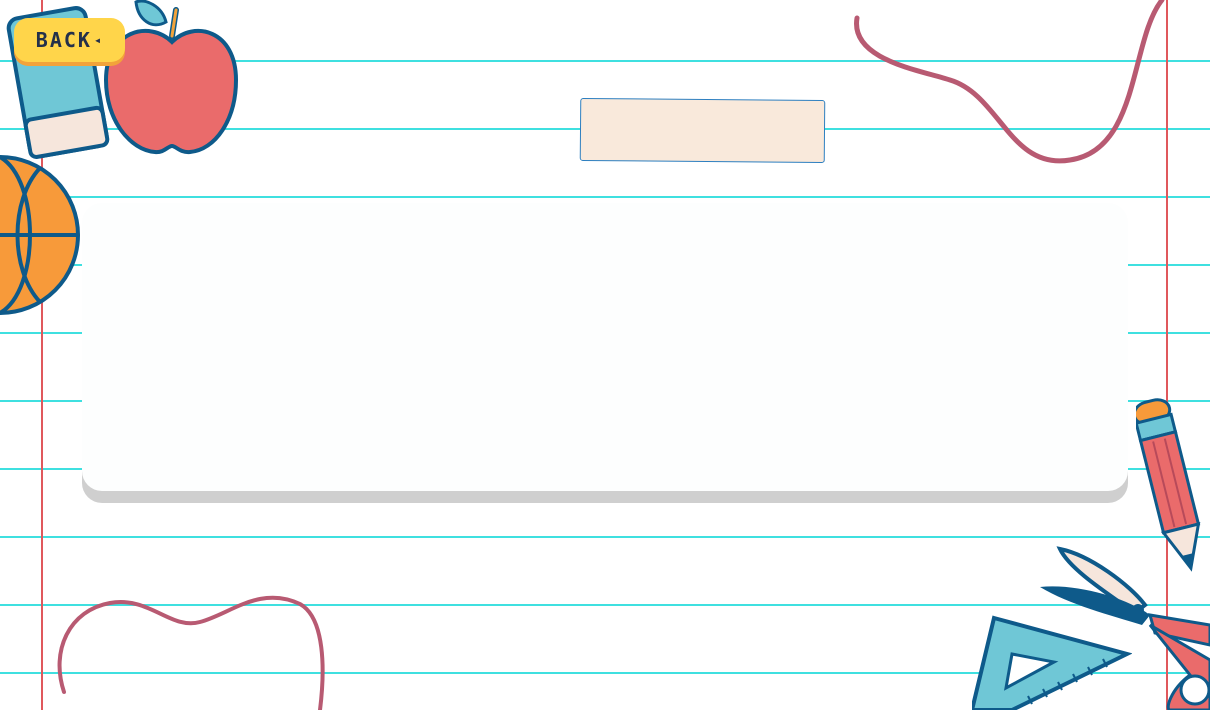  Describe the element at coordinates (1052, 662) in the screenshot. I see `set-square-icon` at that location.